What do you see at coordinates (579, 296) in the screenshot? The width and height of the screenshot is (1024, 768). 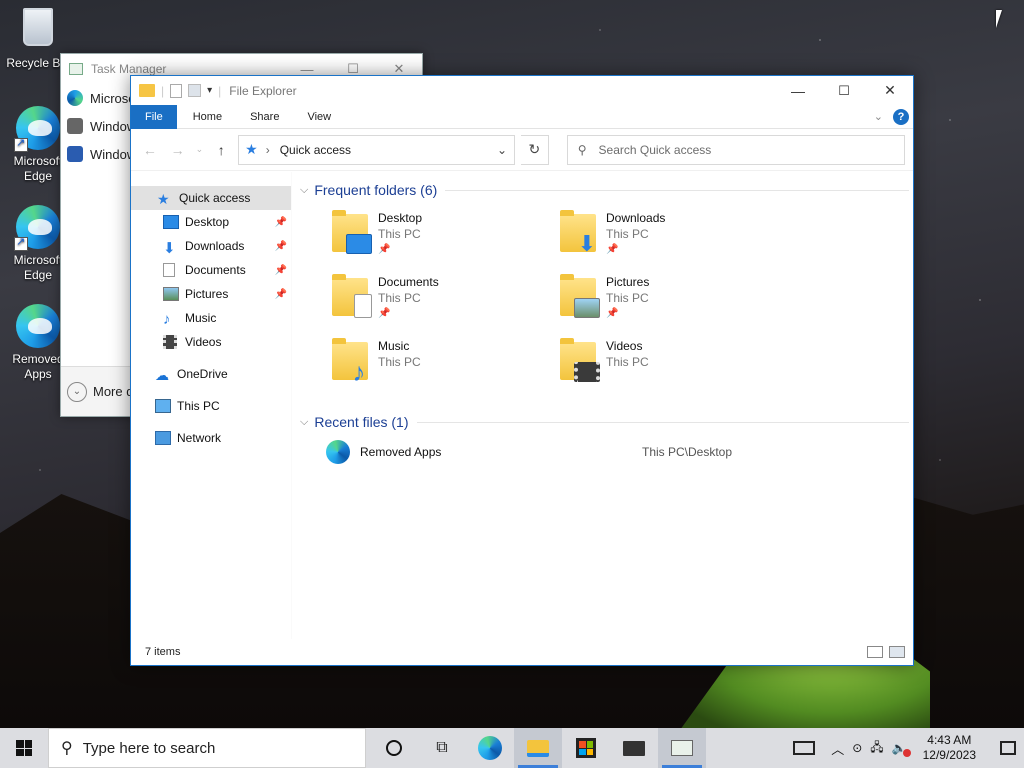 I see `pictures-folder-icon` at bounding box center [579, 296].